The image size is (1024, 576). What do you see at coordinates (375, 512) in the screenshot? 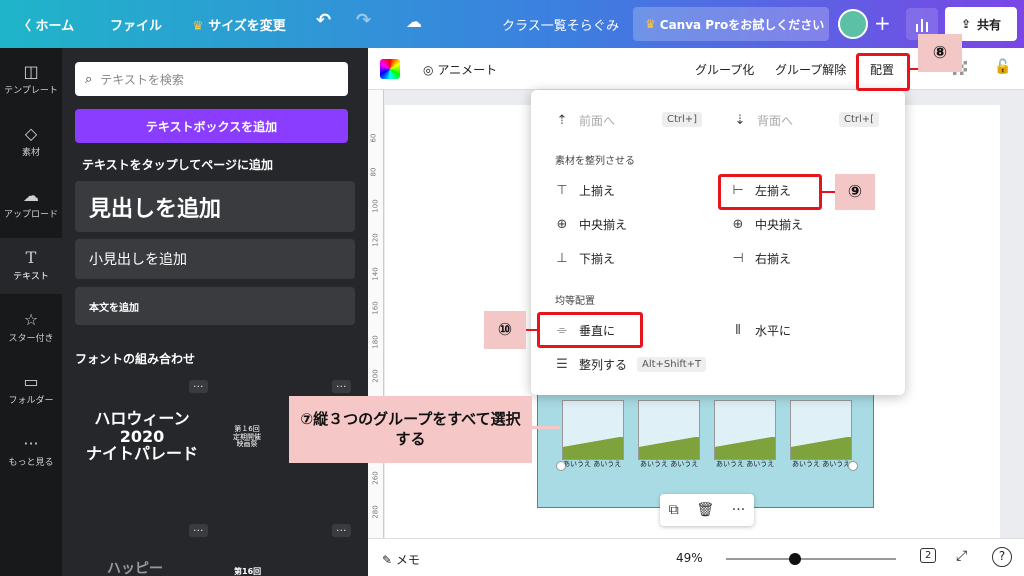
I see `ruler-mark: 280` at bounding box center [375, 512].